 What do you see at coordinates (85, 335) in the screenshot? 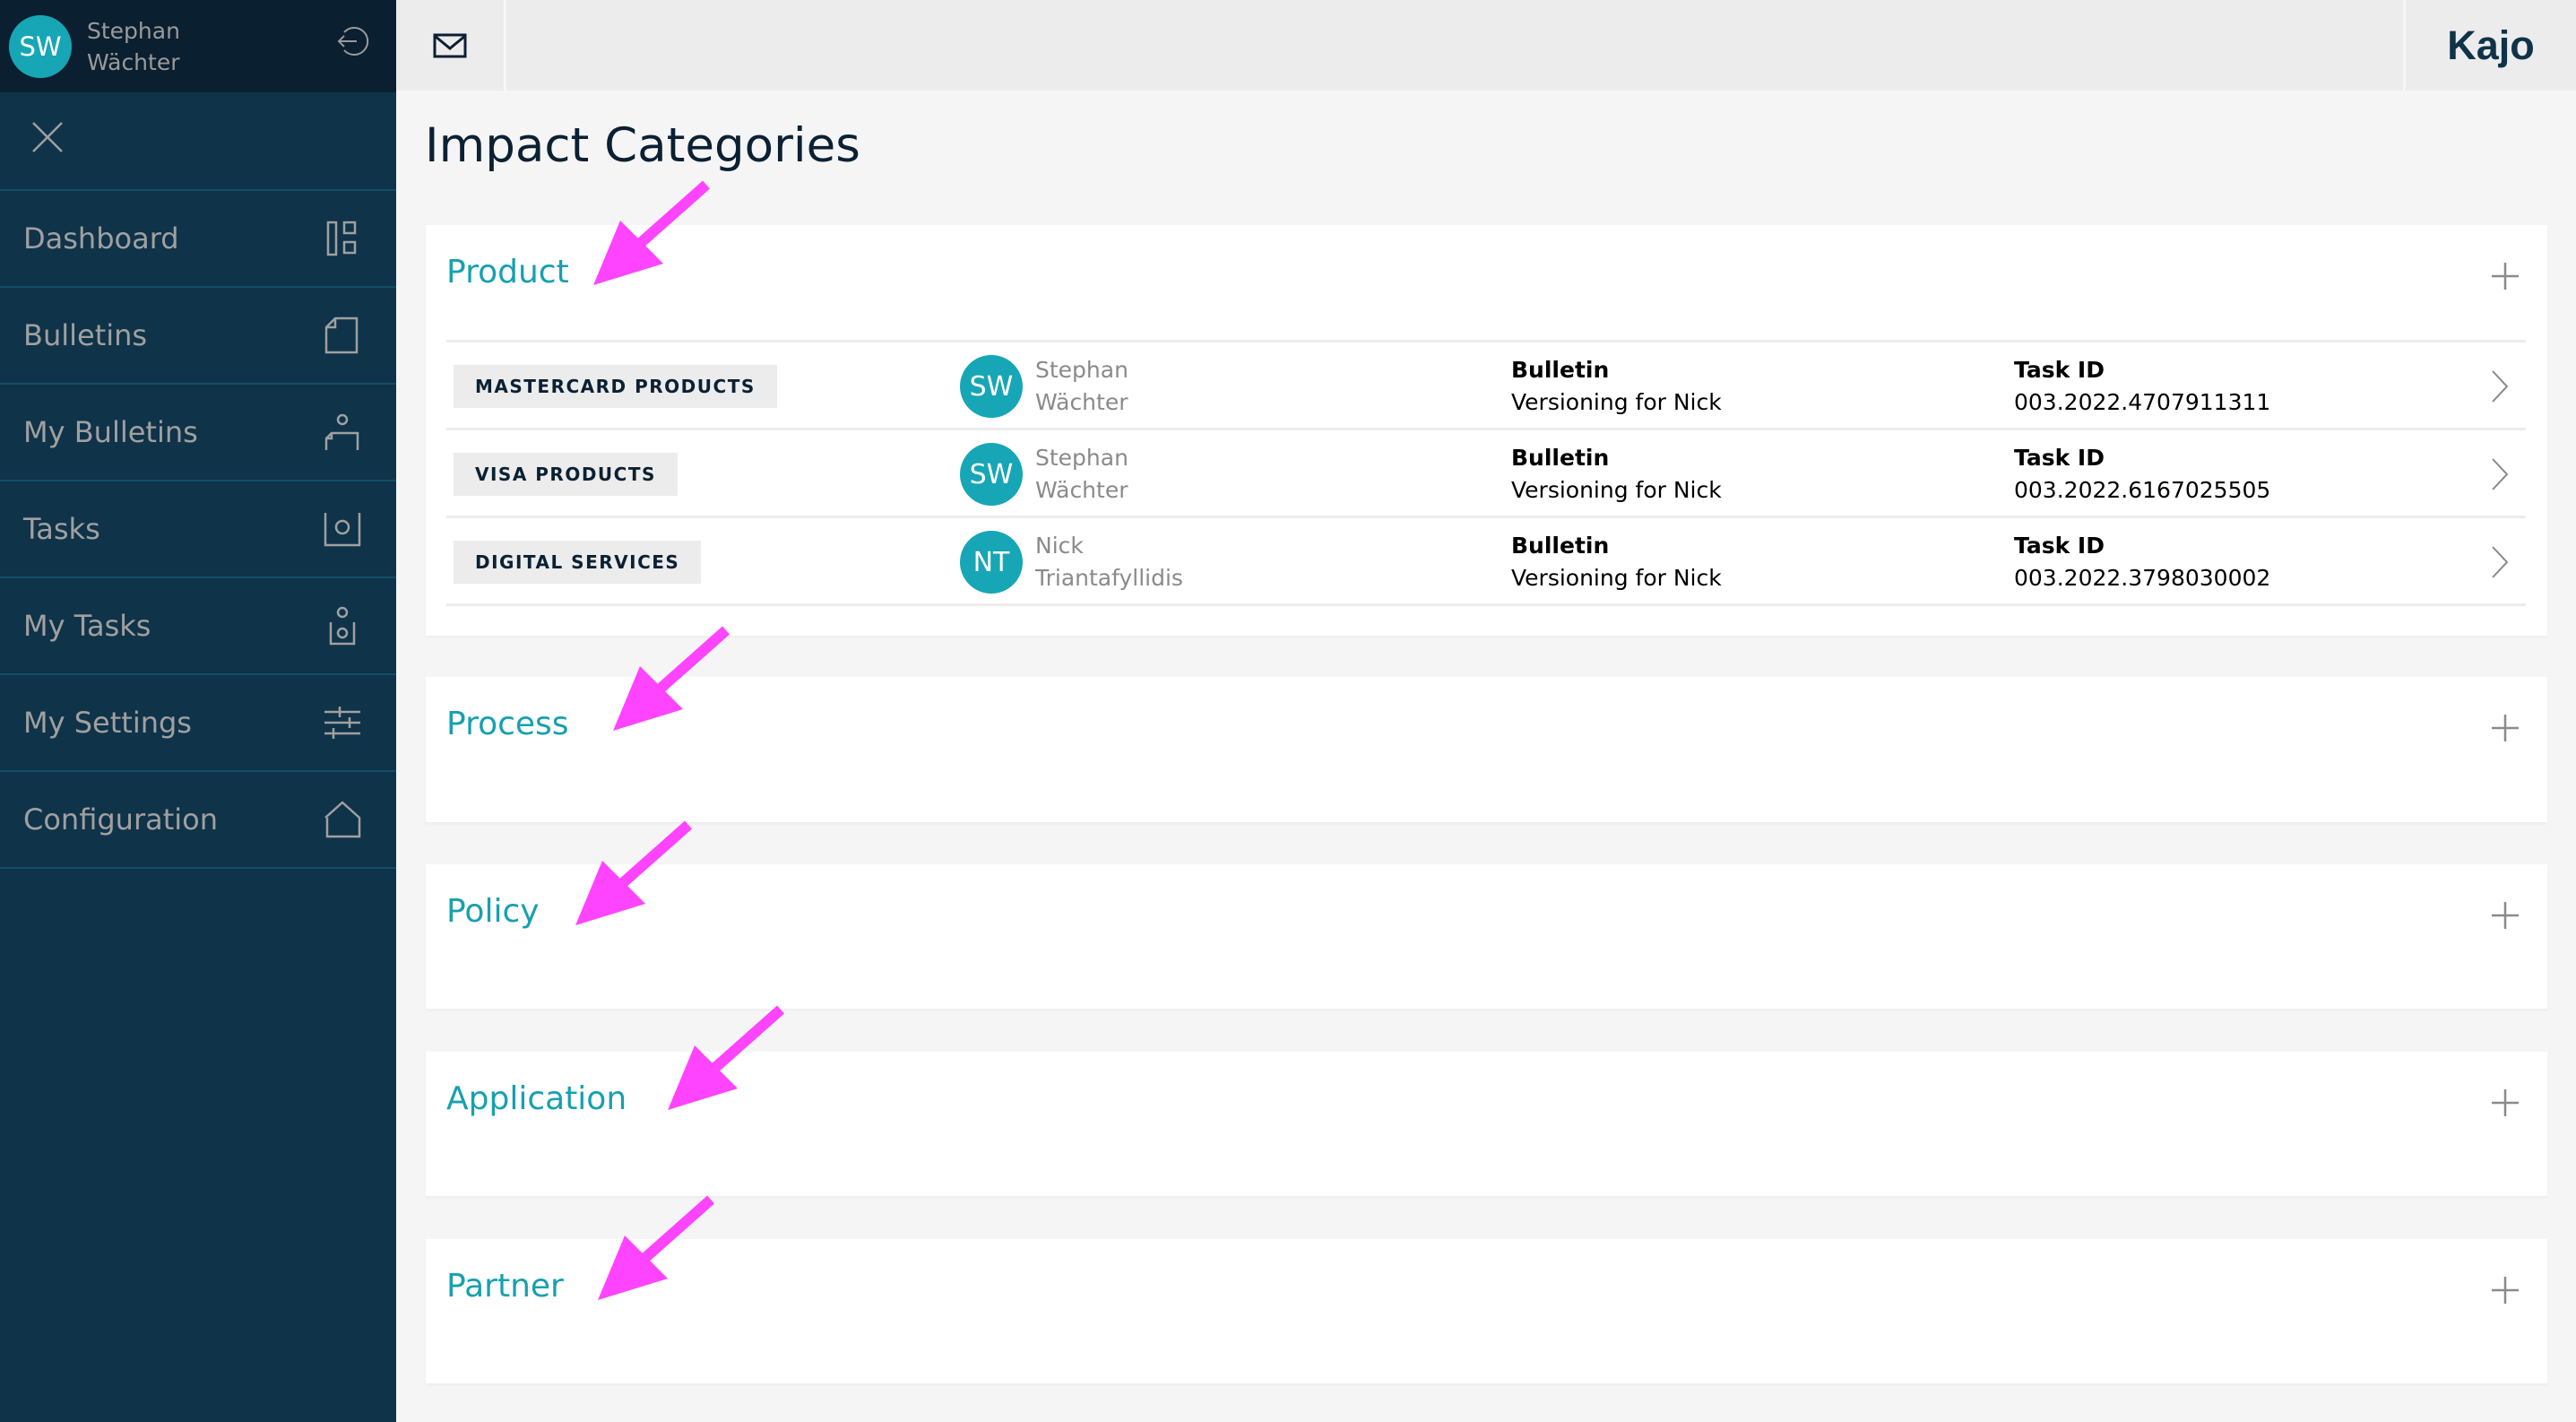
I see `sidebar-item-label: Bulletins` at bounding box center [85, 335].